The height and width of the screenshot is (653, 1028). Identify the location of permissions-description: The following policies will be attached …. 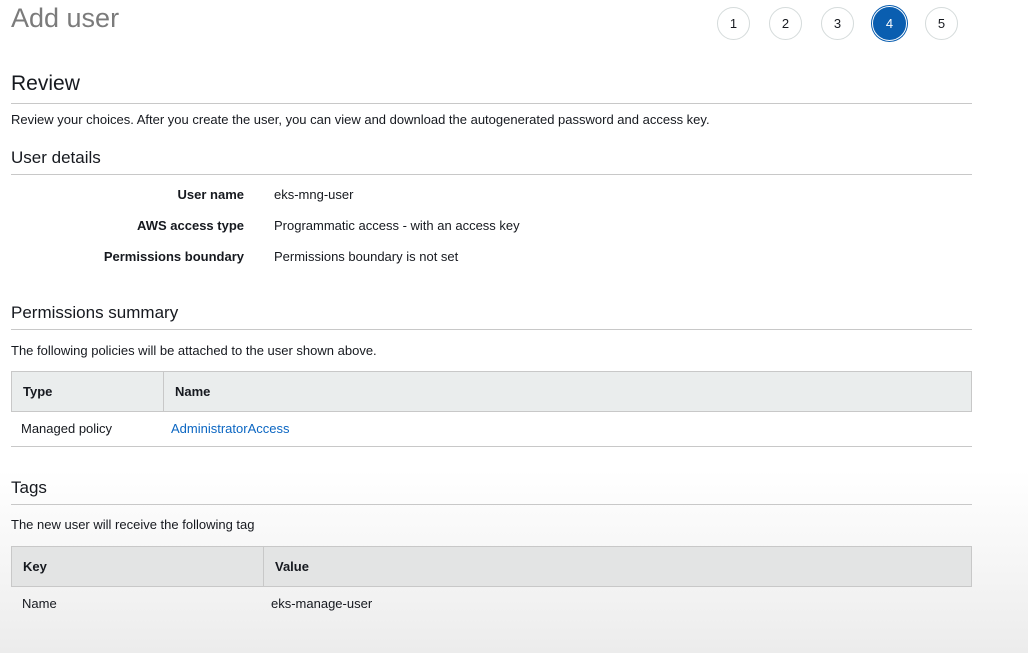
(194, 350).